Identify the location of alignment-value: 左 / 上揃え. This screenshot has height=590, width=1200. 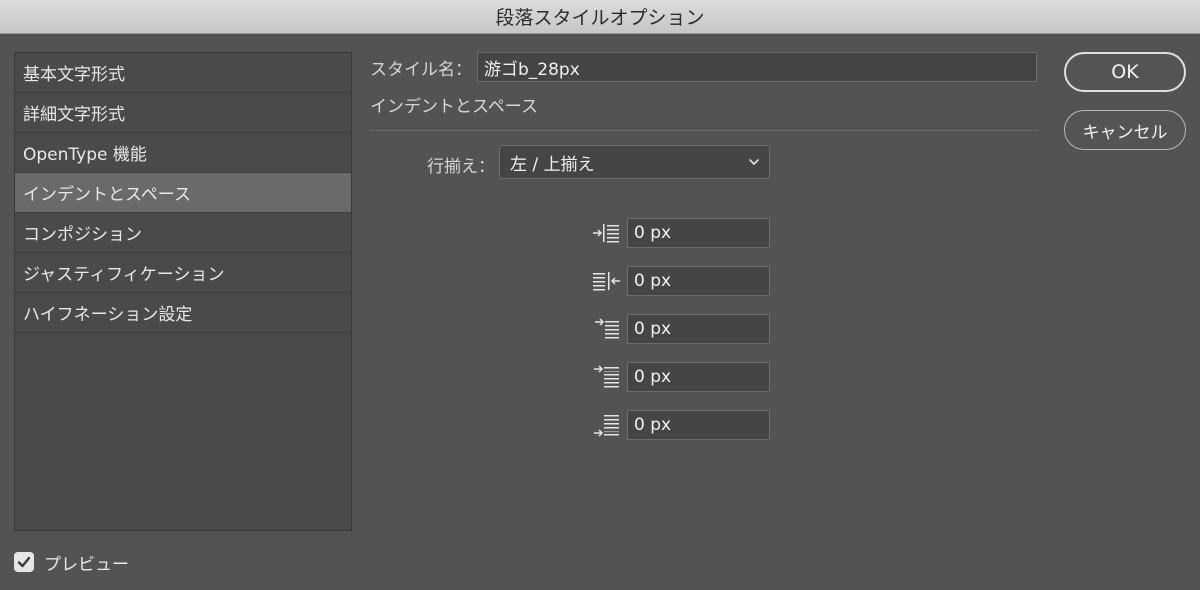
(552, 164).